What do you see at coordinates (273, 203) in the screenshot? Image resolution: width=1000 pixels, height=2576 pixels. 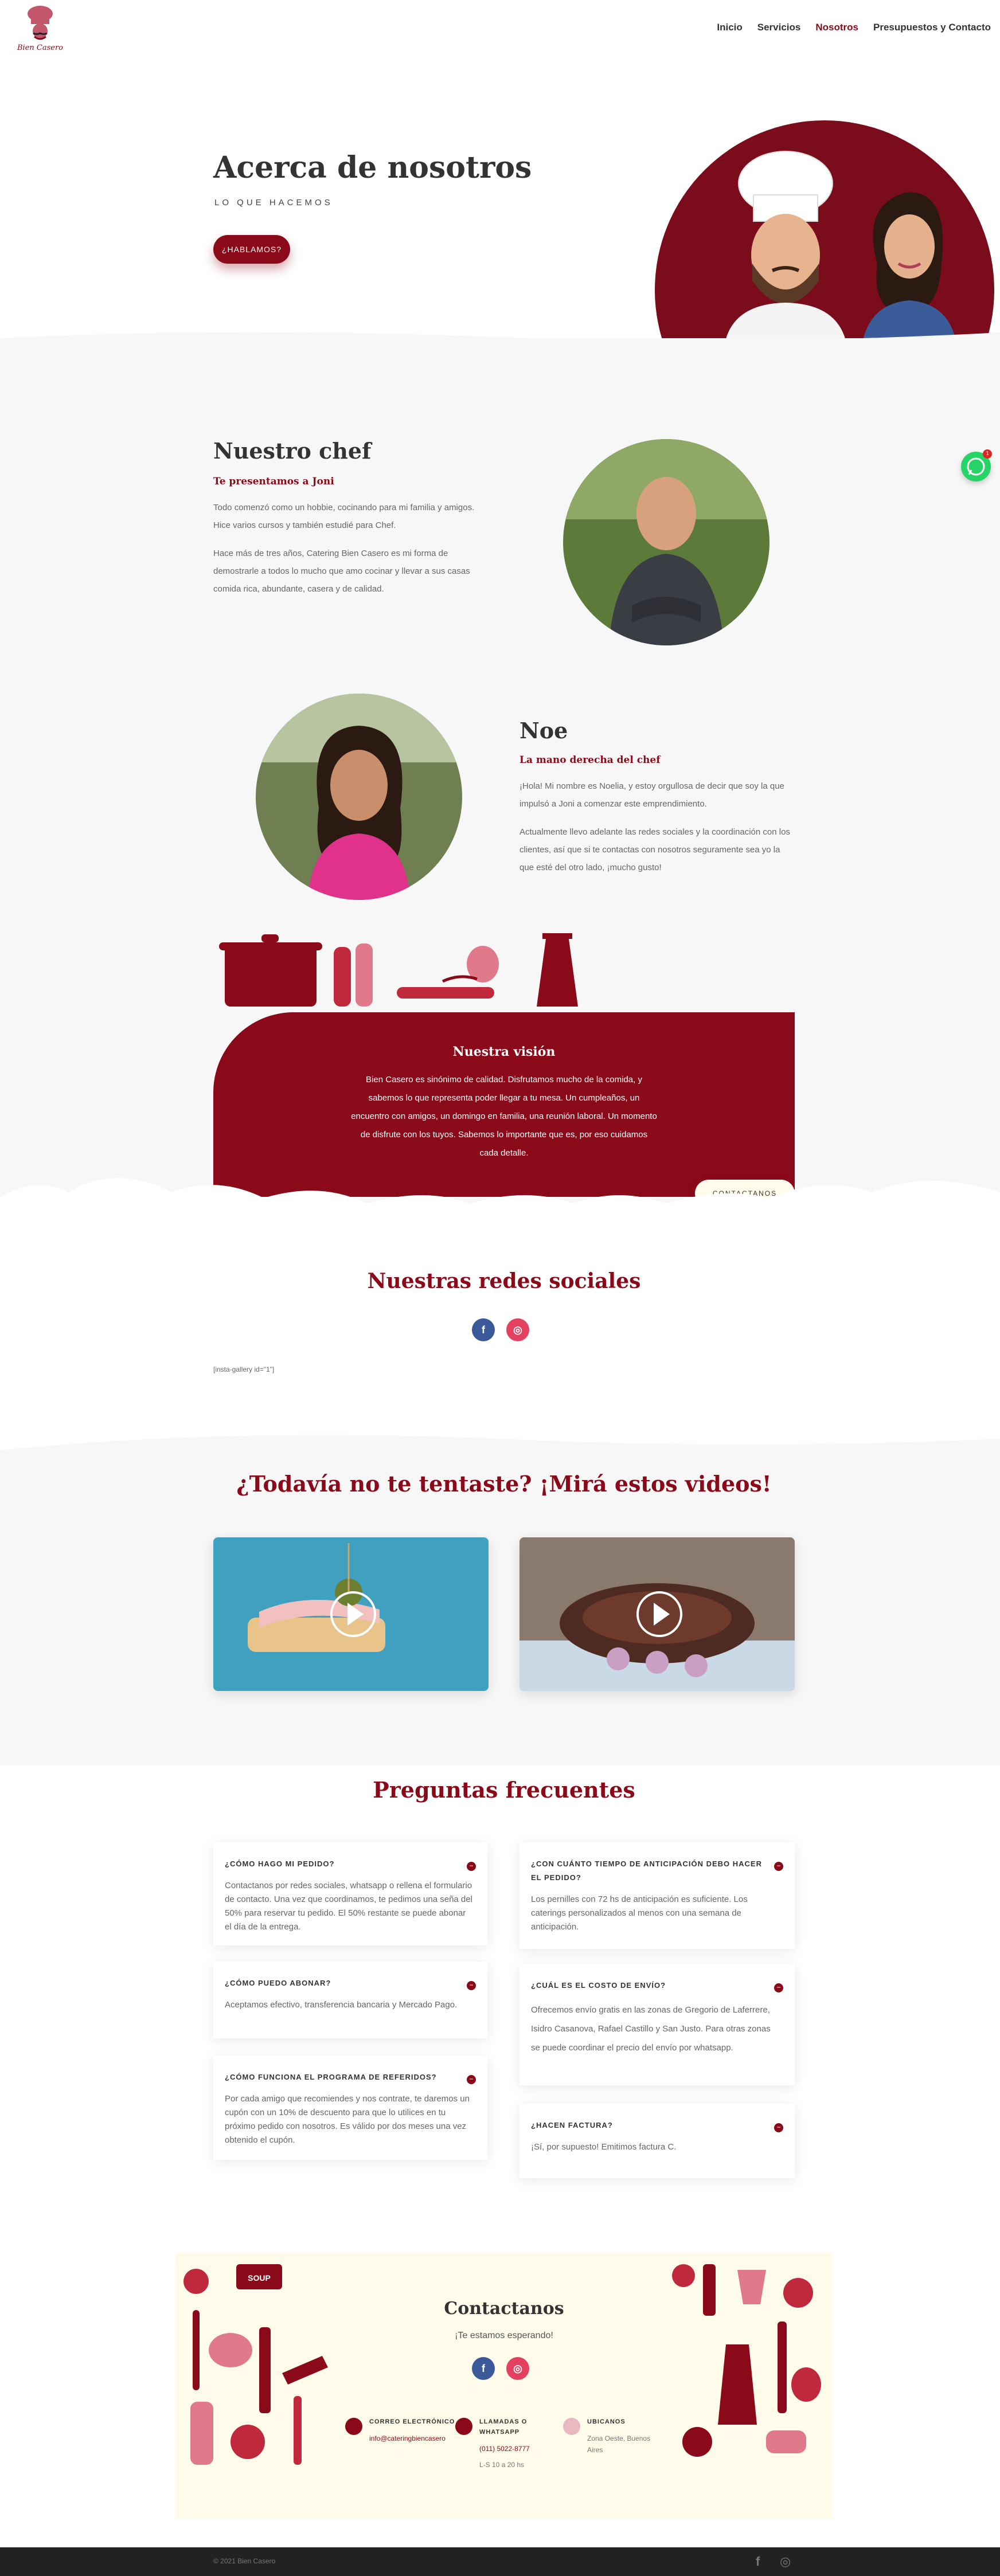 I see `page-subtitle: LO QUE HACEMOS` at bounding box center [273, 203].